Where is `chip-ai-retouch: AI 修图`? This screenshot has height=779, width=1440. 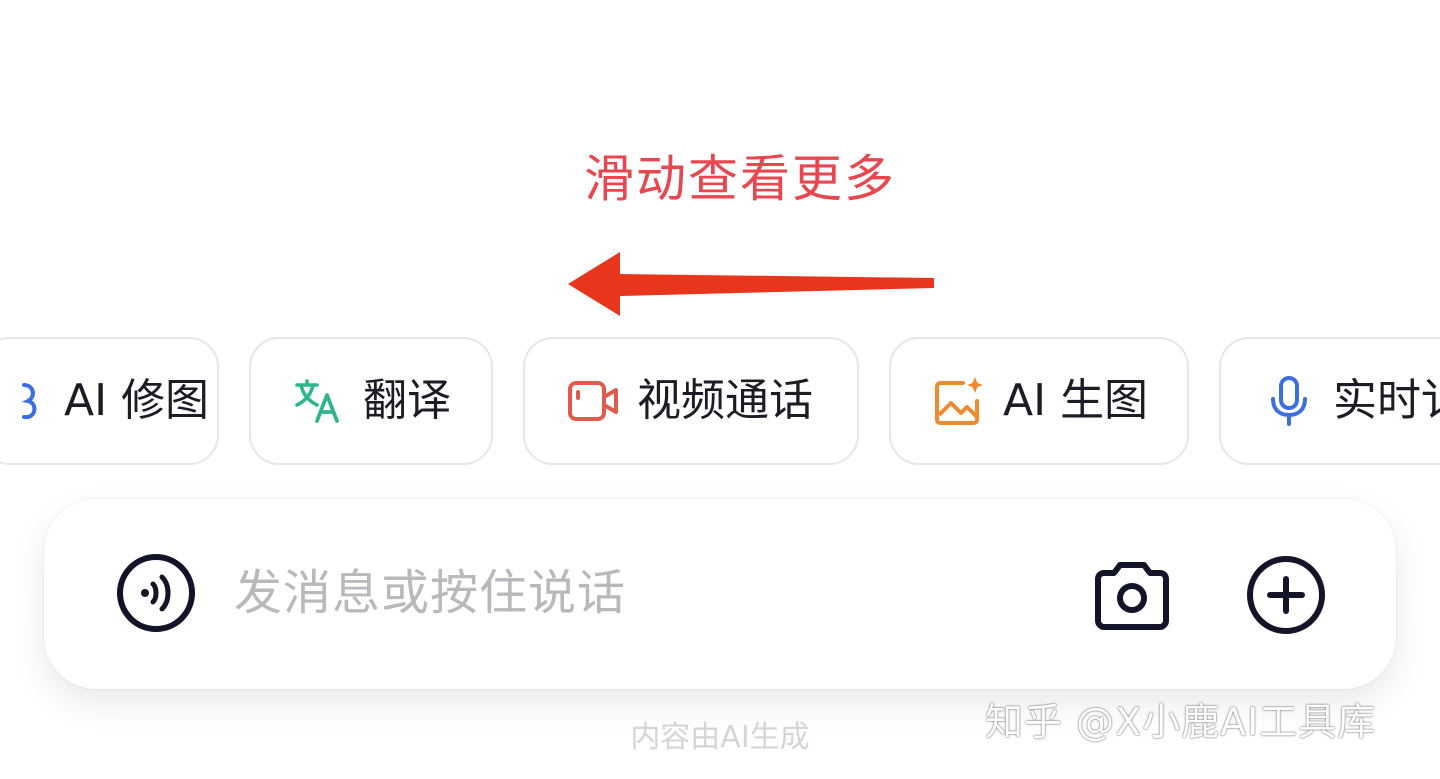
chip-ai-retouch: AI 修图 is located at coordinates (109, 401).